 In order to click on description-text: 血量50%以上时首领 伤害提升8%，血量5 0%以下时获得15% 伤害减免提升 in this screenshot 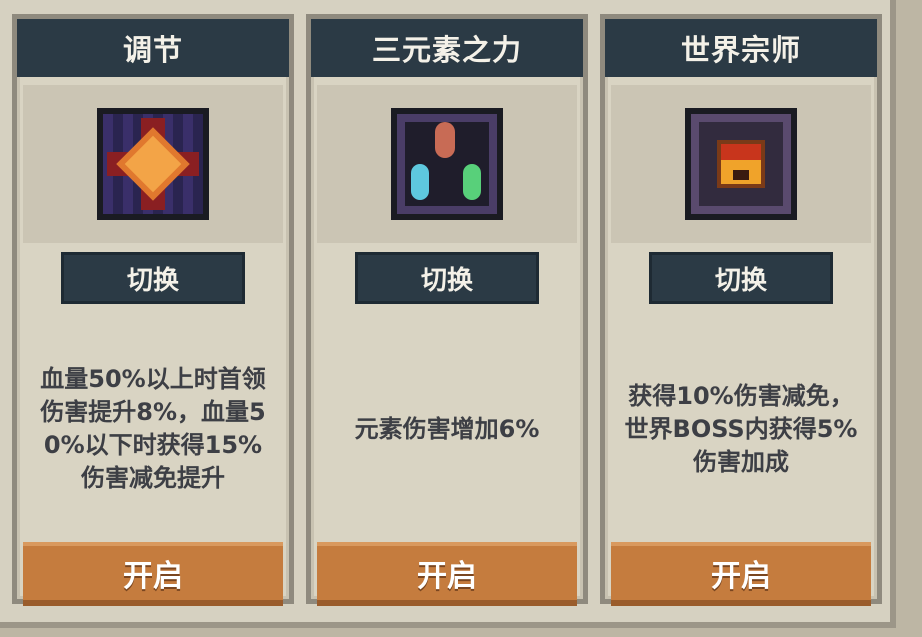, I will do `click(153, 428)`.